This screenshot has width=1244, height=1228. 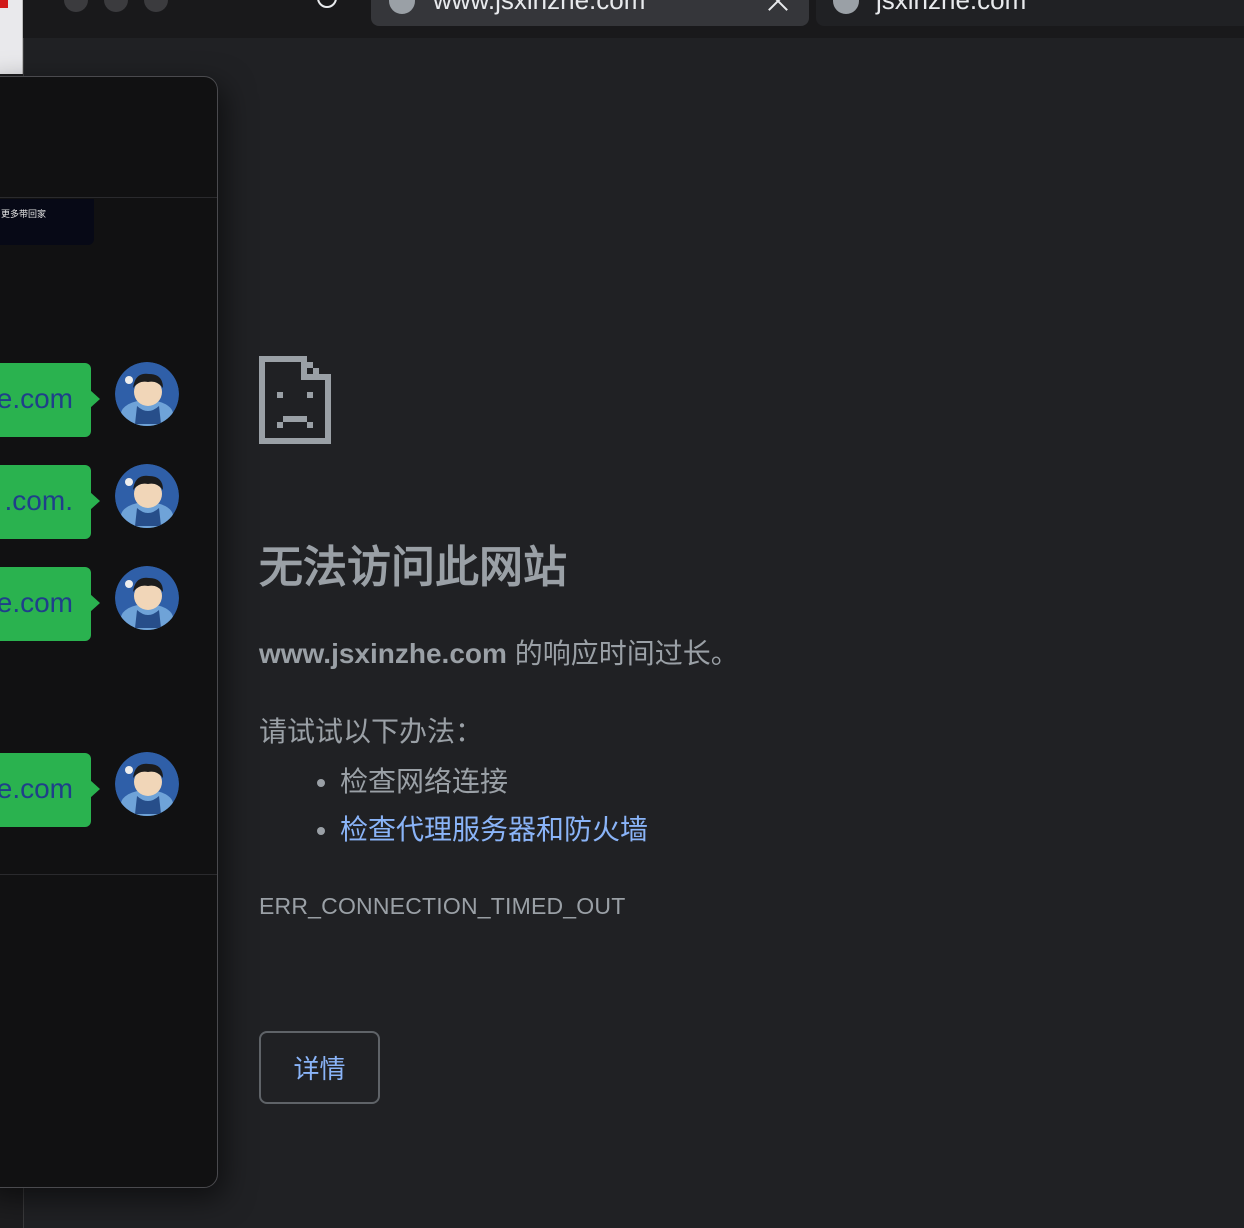 I want to click on chat-banner-text: 更多带回家, so click(x=24, y=214).